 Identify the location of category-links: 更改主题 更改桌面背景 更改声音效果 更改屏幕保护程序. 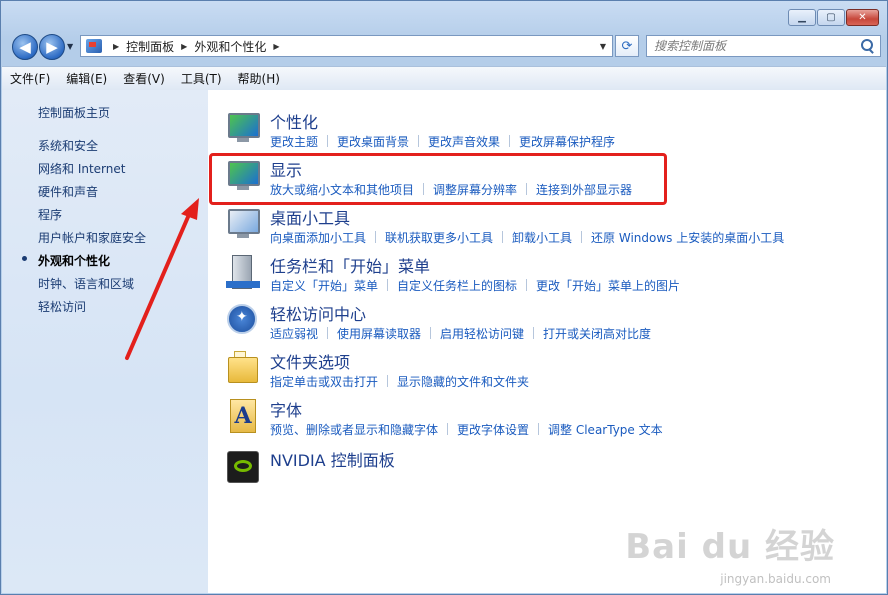
(442, 141).